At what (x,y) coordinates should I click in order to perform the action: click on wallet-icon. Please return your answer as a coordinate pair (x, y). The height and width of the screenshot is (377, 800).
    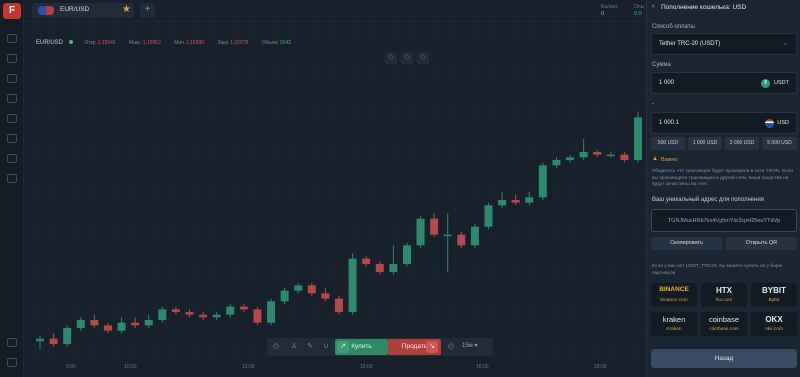
    Looking at the image, I should click on (12, 158).